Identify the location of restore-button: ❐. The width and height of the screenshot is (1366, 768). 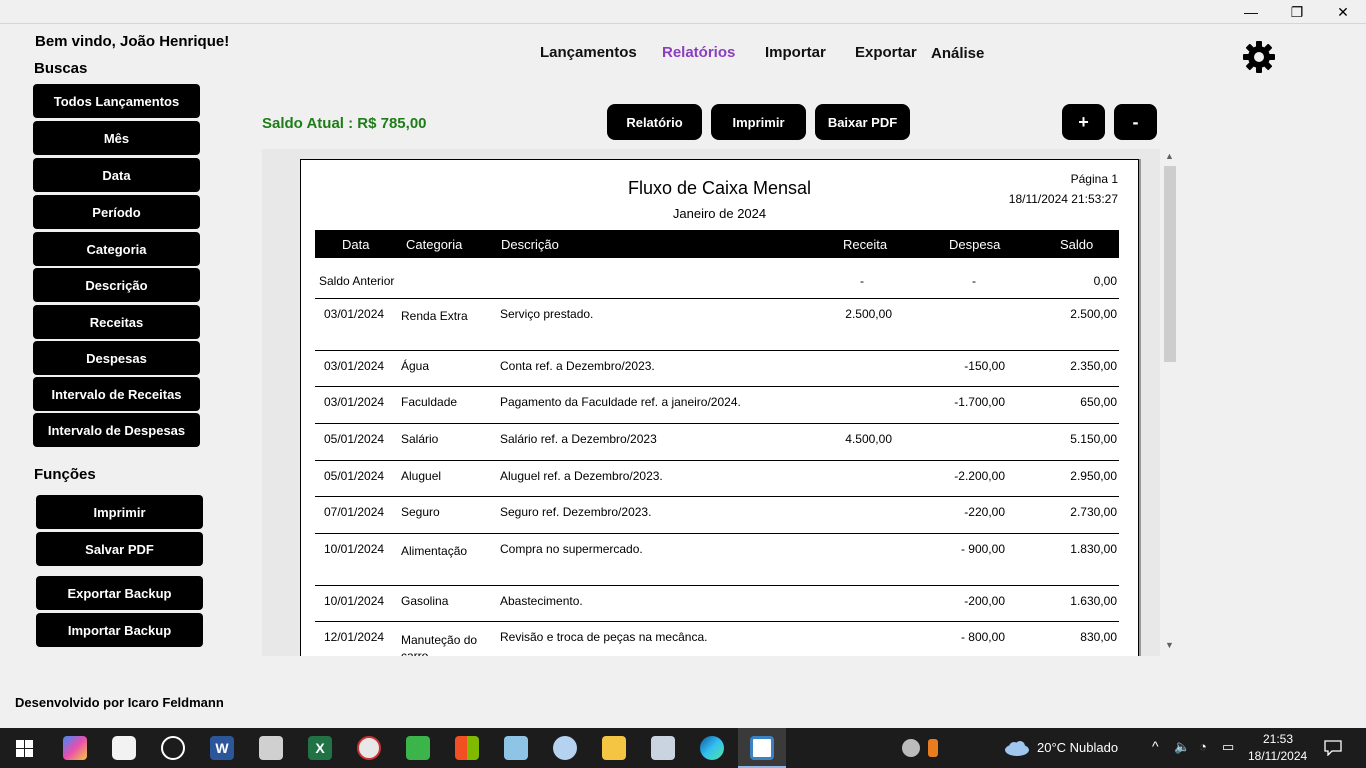
(1297, 12).